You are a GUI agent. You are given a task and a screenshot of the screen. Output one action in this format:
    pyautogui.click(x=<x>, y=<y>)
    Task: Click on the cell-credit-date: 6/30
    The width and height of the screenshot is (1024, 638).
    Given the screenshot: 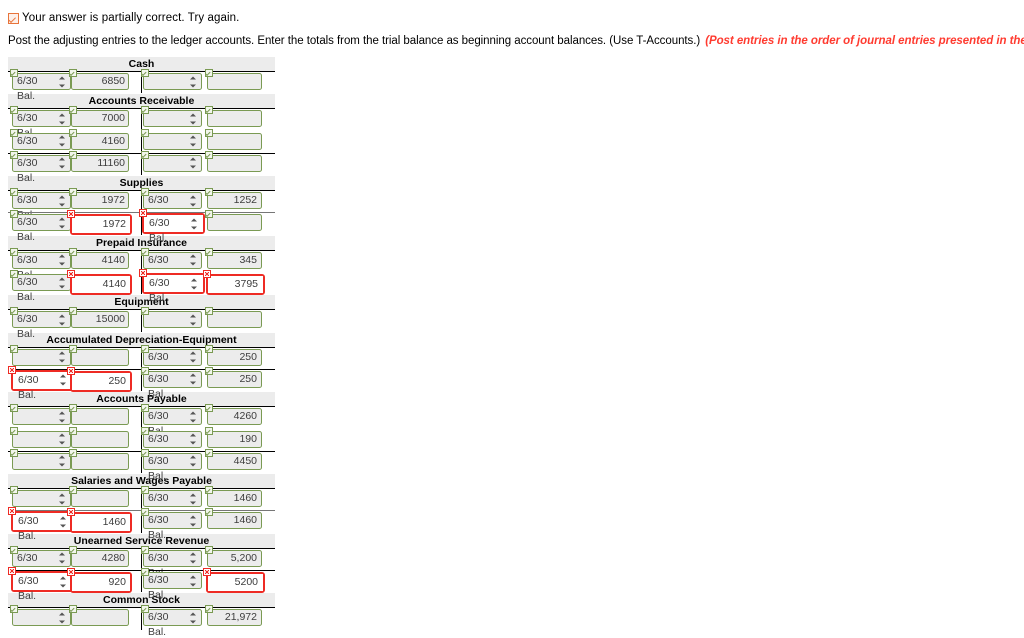 What is the action you would take?
    pyautogui.click(x=172, y=258)
    